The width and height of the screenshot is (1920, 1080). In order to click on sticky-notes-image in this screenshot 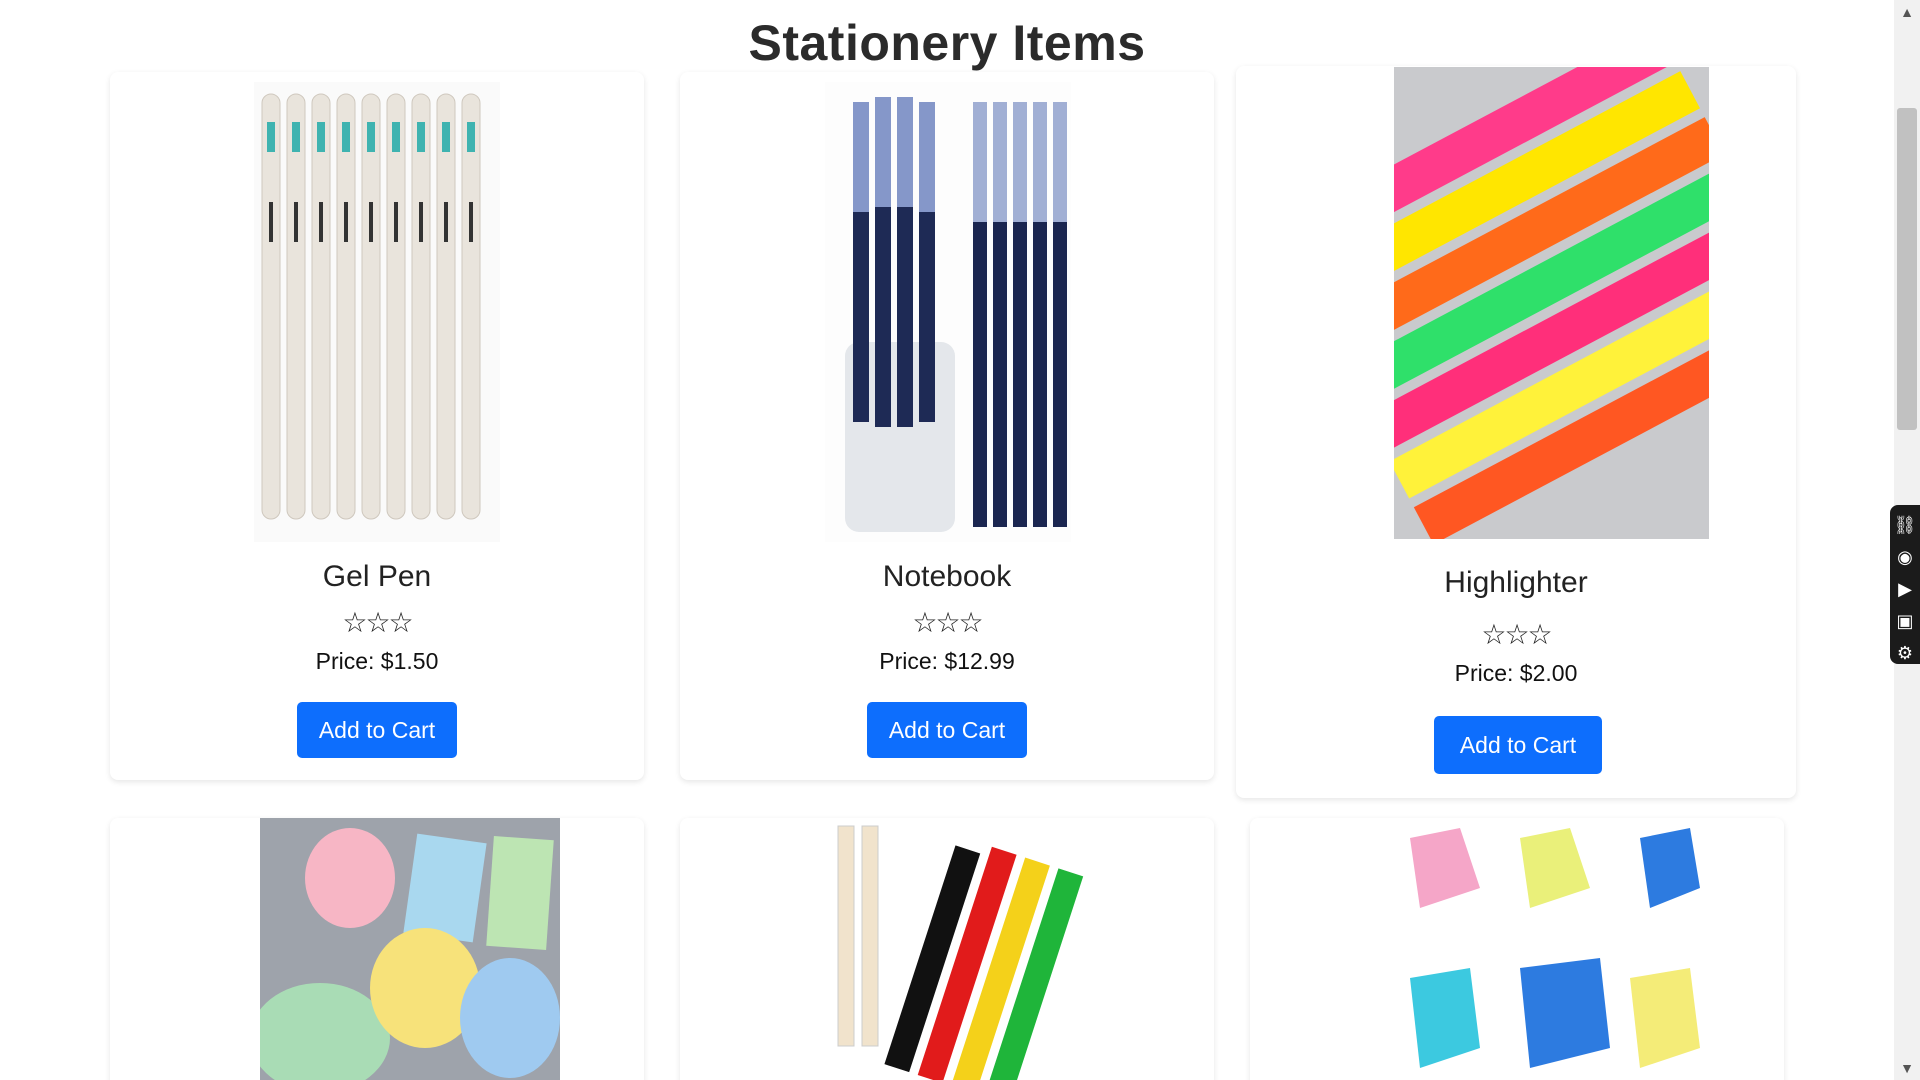, I will do `click(410, 954)`.